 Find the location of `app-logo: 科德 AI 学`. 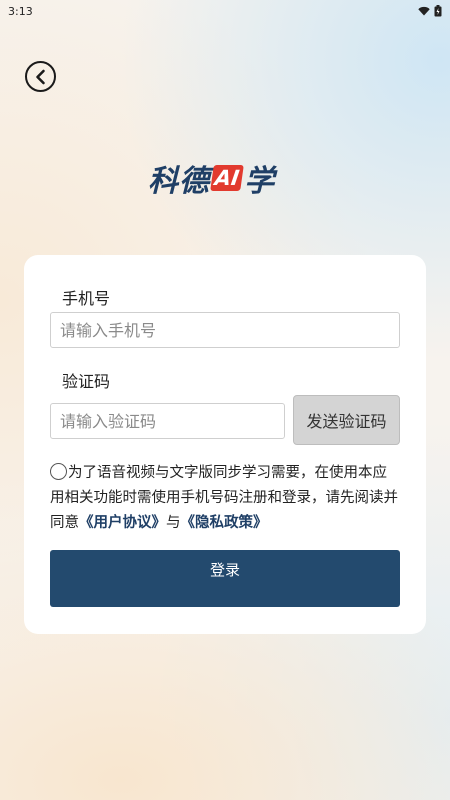

app-logo: 科德 AI 学 is located at coordinates (228, 178).